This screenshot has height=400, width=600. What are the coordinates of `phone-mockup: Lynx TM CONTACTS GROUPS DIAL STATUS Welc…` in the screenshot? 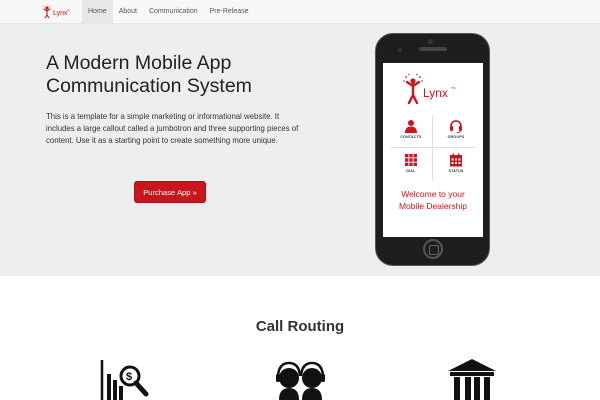 It's located at (432, 149).